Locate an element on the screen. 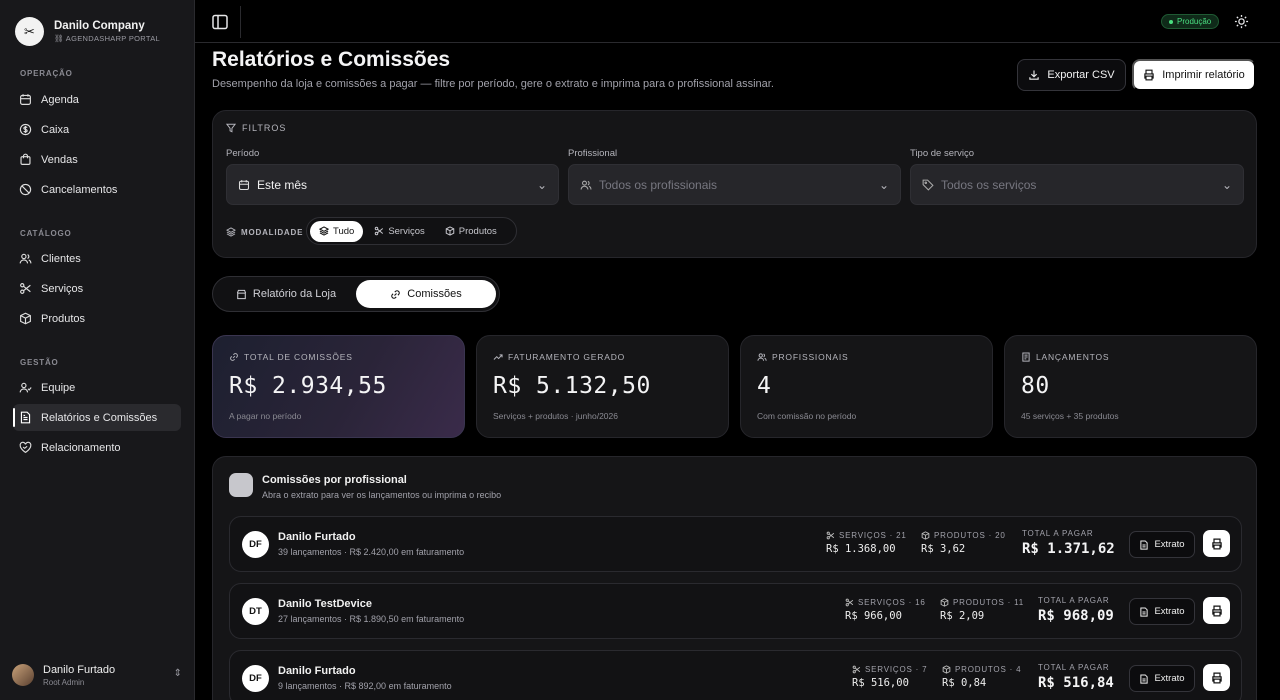 The width and height of the screenshot is (1280, 700). service-type-select: Todos os serviços ⌄ is located at coordinates (1077, 184).